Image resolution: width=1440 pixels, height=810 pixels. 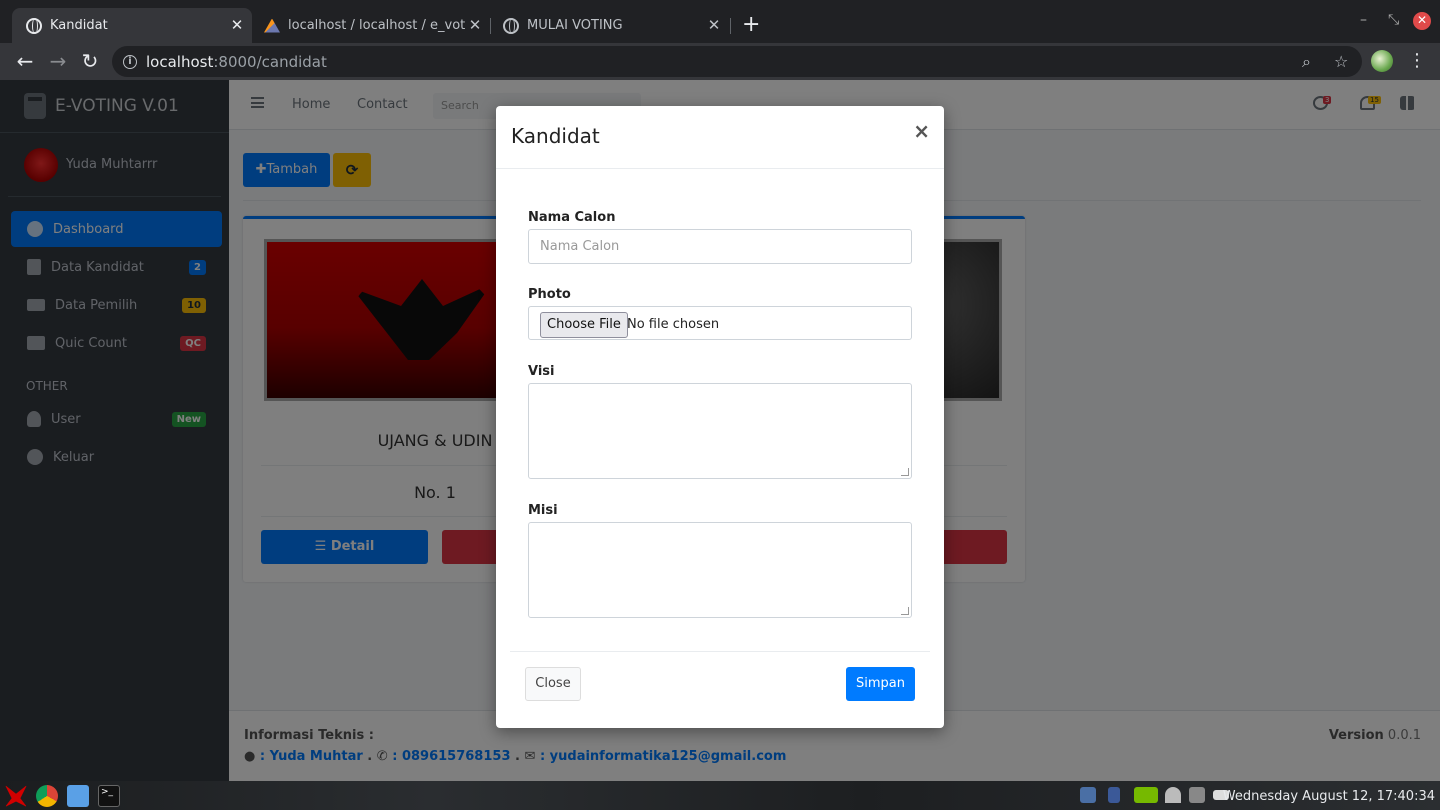 I want to click on browser-toolbar: ← → ↻ i localhost:8000/candidat ⌕ ☆ ⋮, so click(x=720, y=61).